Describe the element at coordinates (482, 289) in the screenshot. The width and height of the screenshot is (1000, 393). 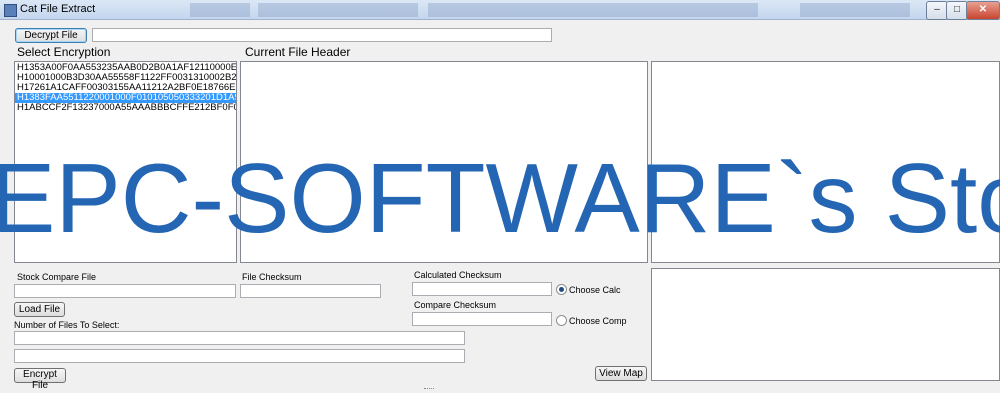
I see `calculated-checksum-input` at that location.